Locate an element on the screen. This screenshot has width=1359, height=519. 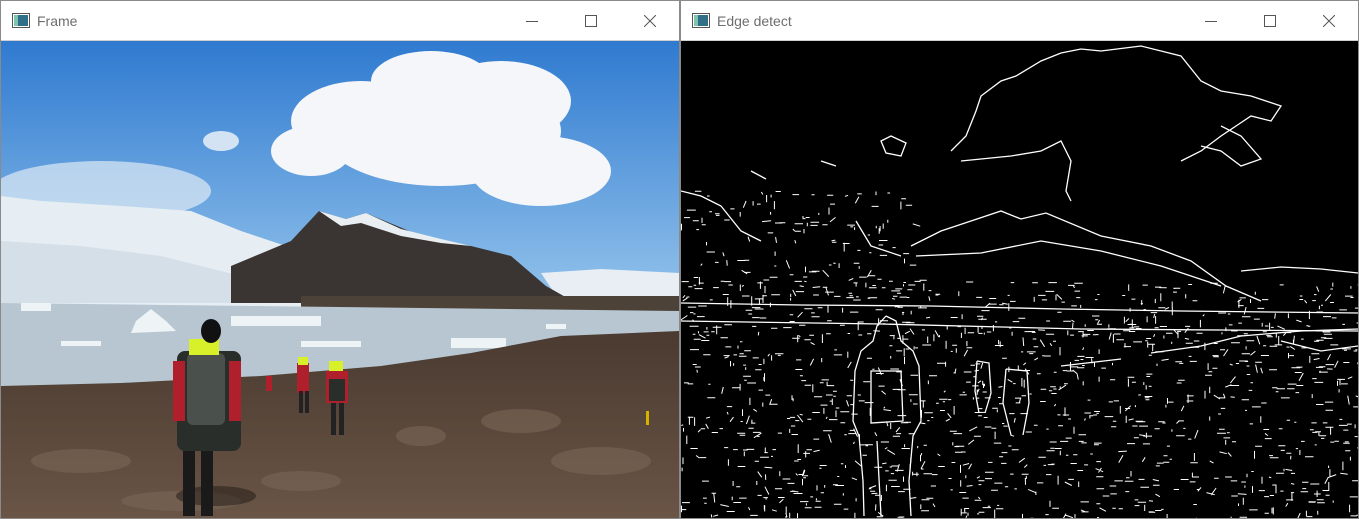
edge-titlebar: Edge detect is located at coordinates (1019, 21).